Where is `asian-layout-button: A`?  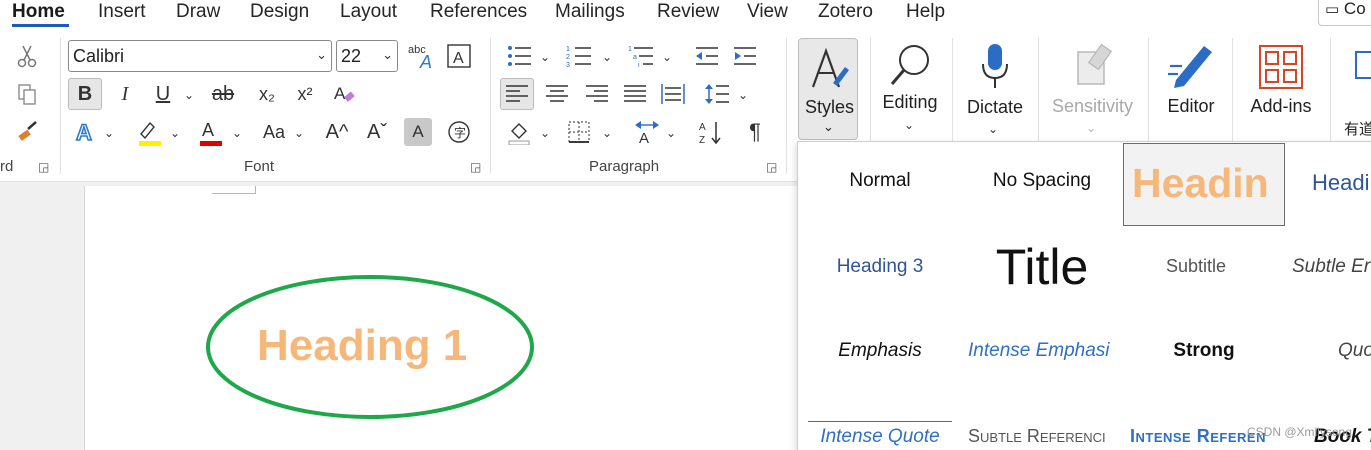
asian-layout-button: A is located at coordinates (647, 132).